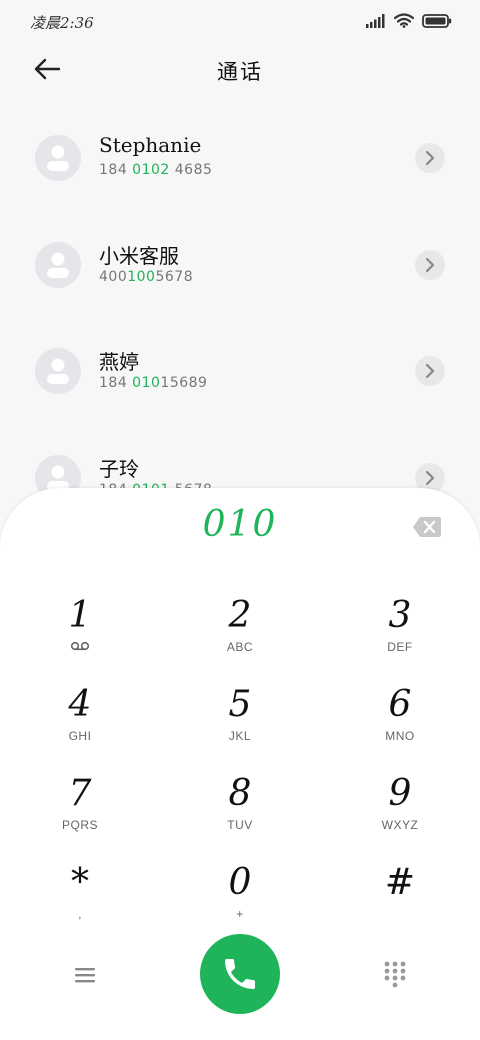 The image size is (480, 1040). I want to click on contact-phone: 184 0102 4685, so click(156, 170).